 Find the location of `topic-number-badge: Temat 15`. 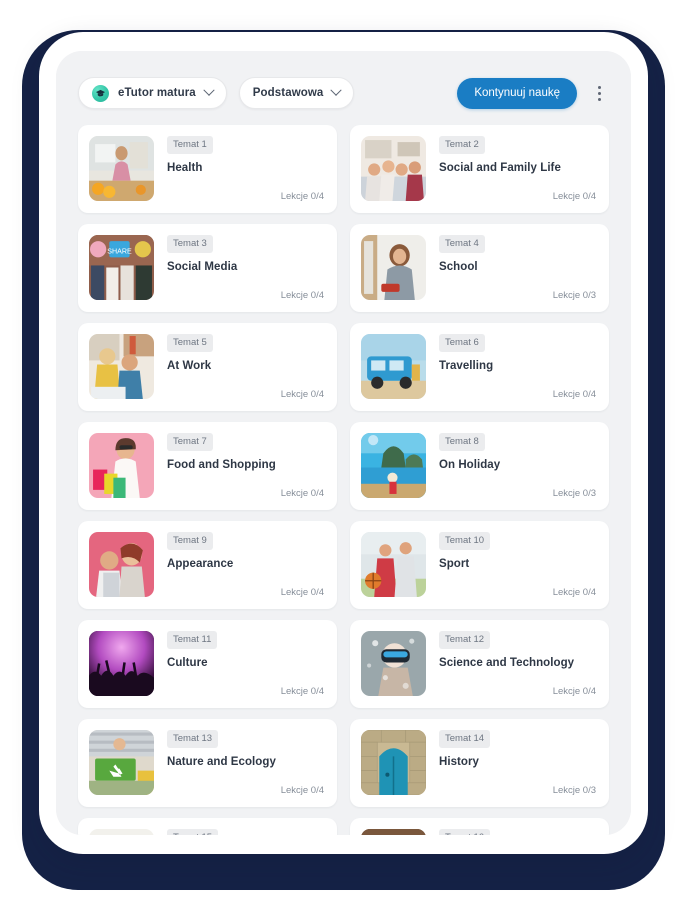

topic-number-badge: Temat 15 is located at coordinates (193, 832).